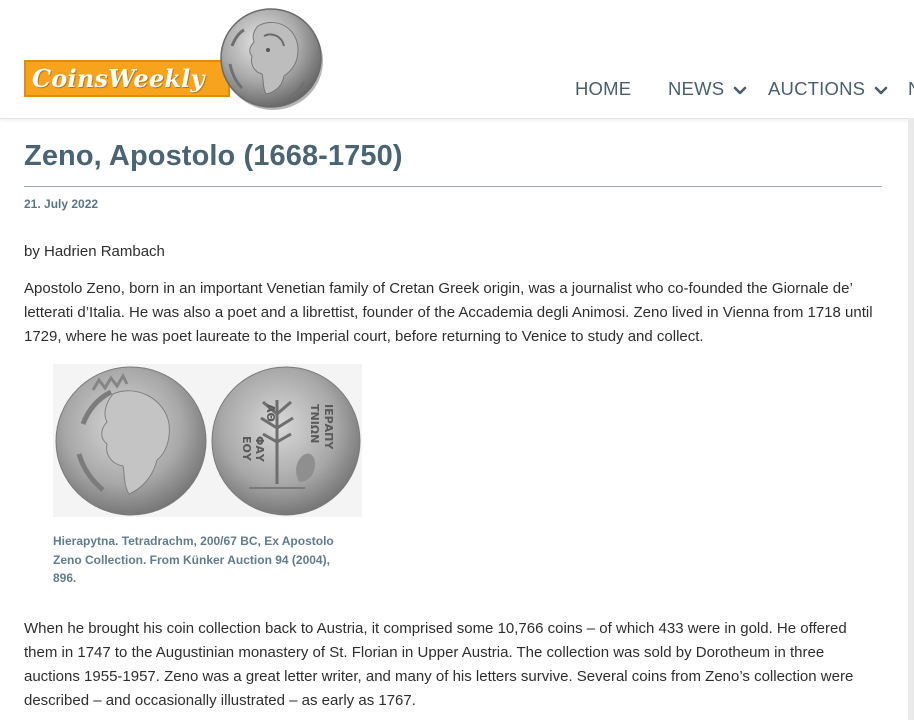 This screenshot has height=720, width=914. What do you see at coordinates (696, 89) in the screenshot?
I see `nav-news: NEWS` at bounding box center [696, 89].